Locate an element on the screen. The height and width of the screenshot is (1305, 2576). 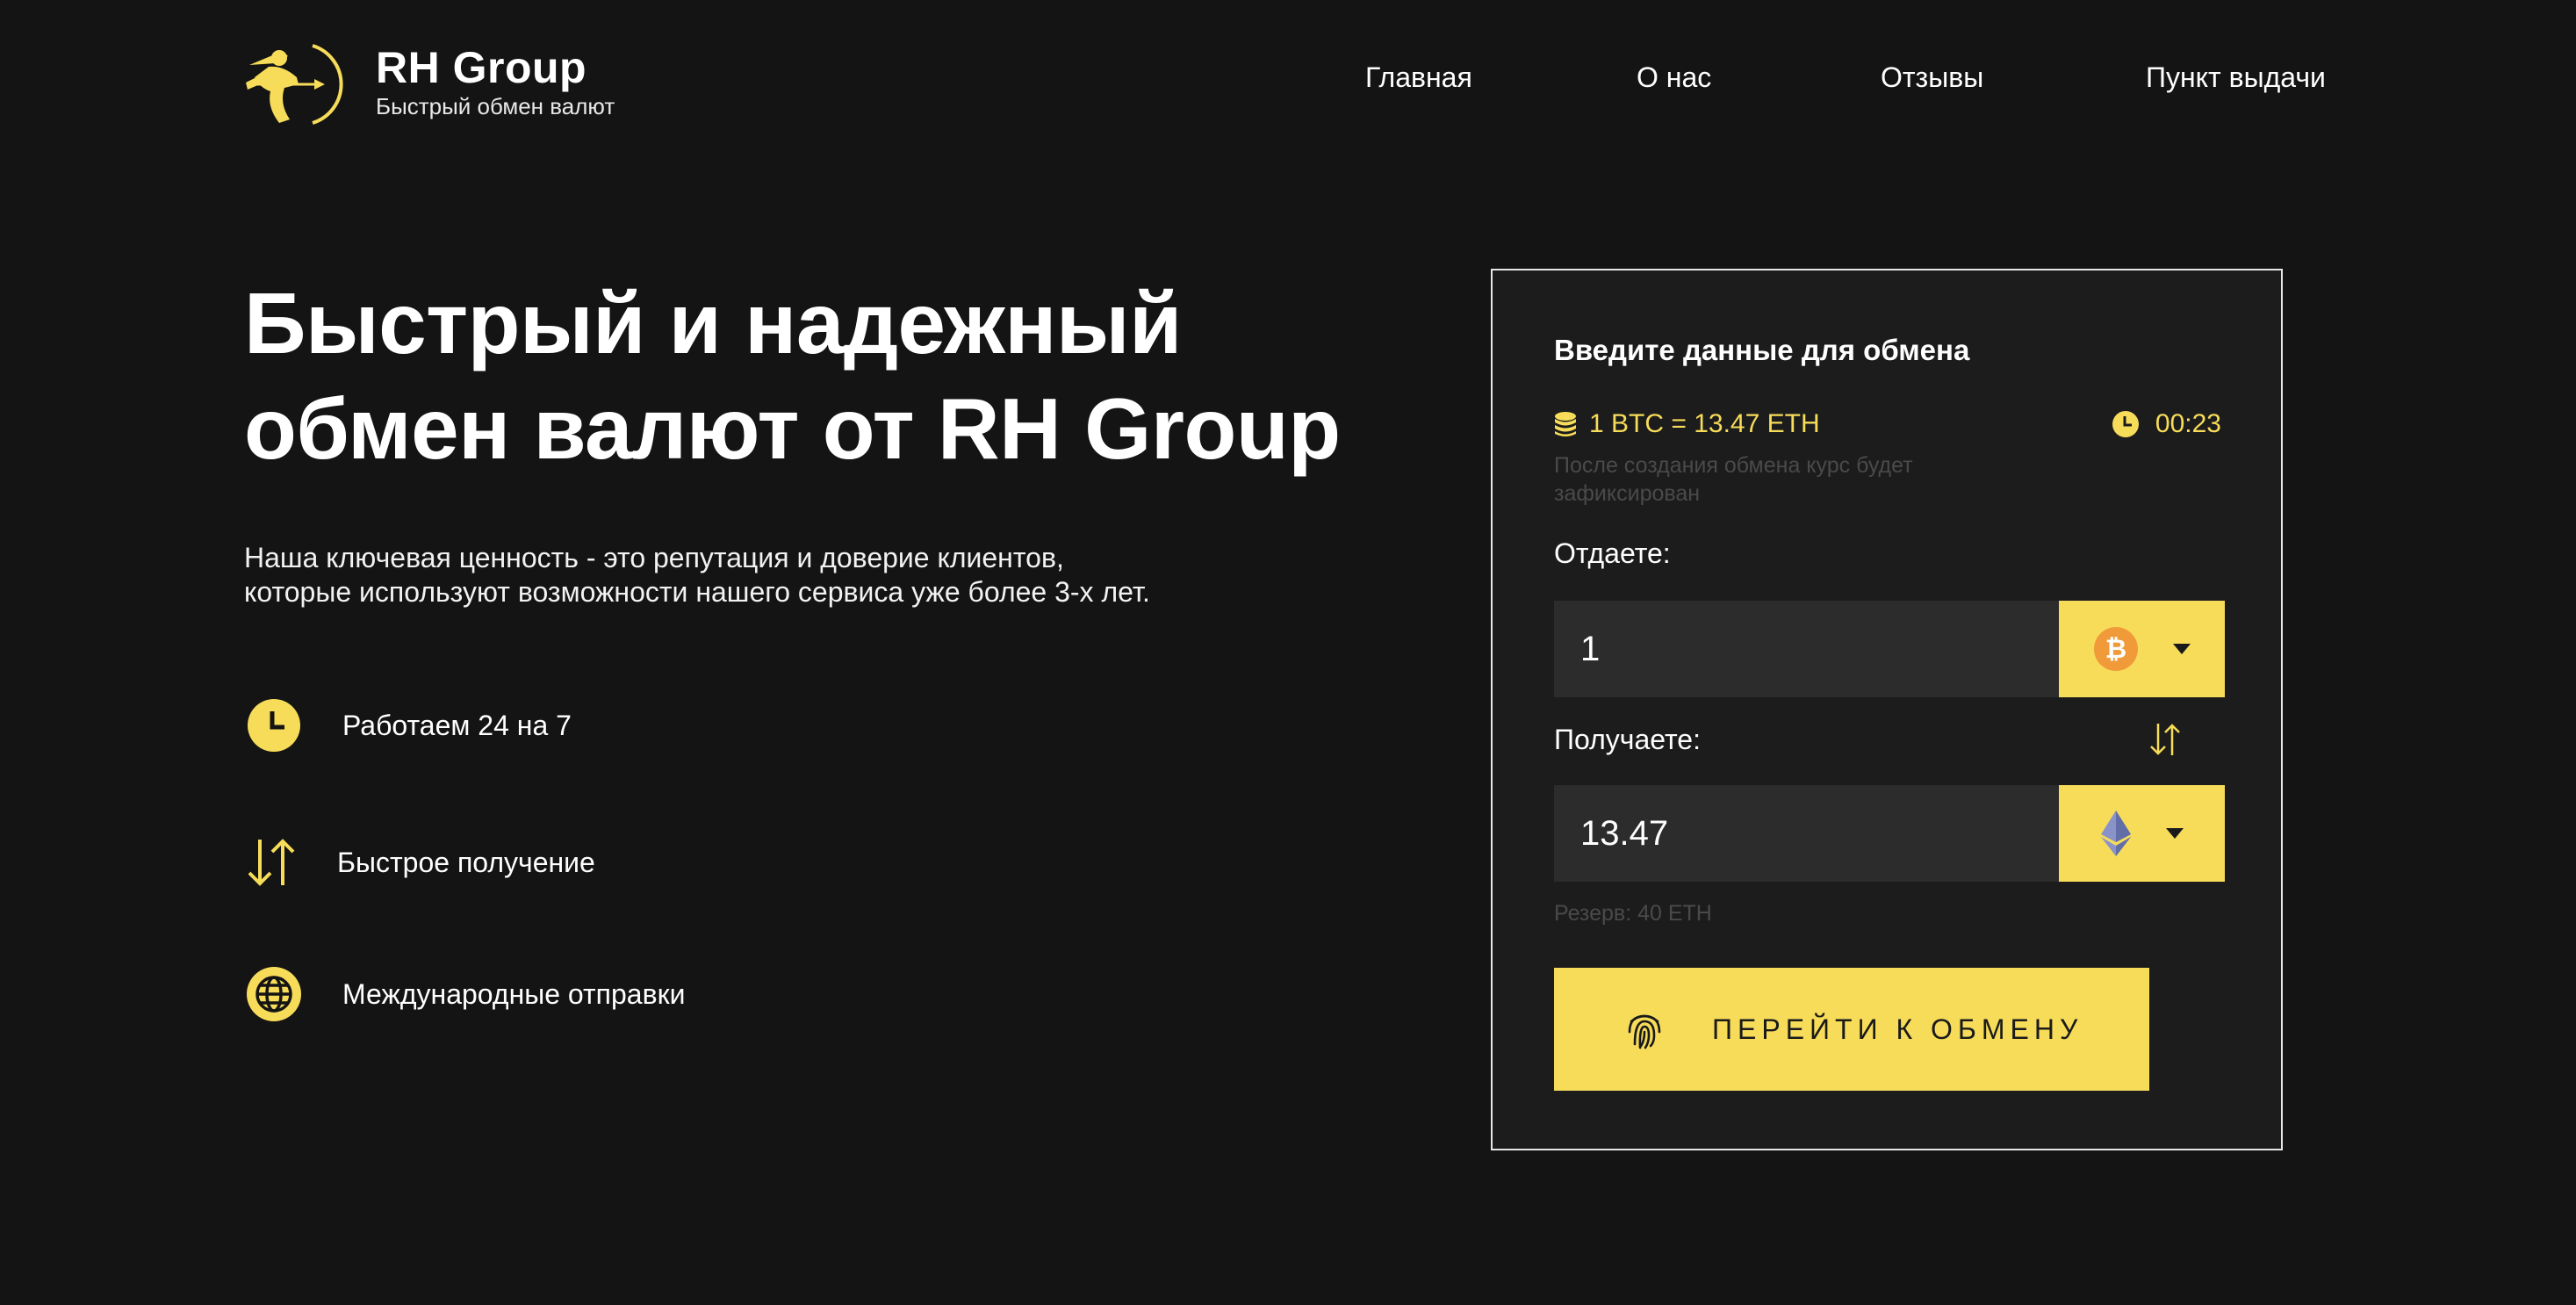
exchange-submit-button: ПЕРЕЙТИ К ОБМЕНУ is located at coordinates (1851, 1030).